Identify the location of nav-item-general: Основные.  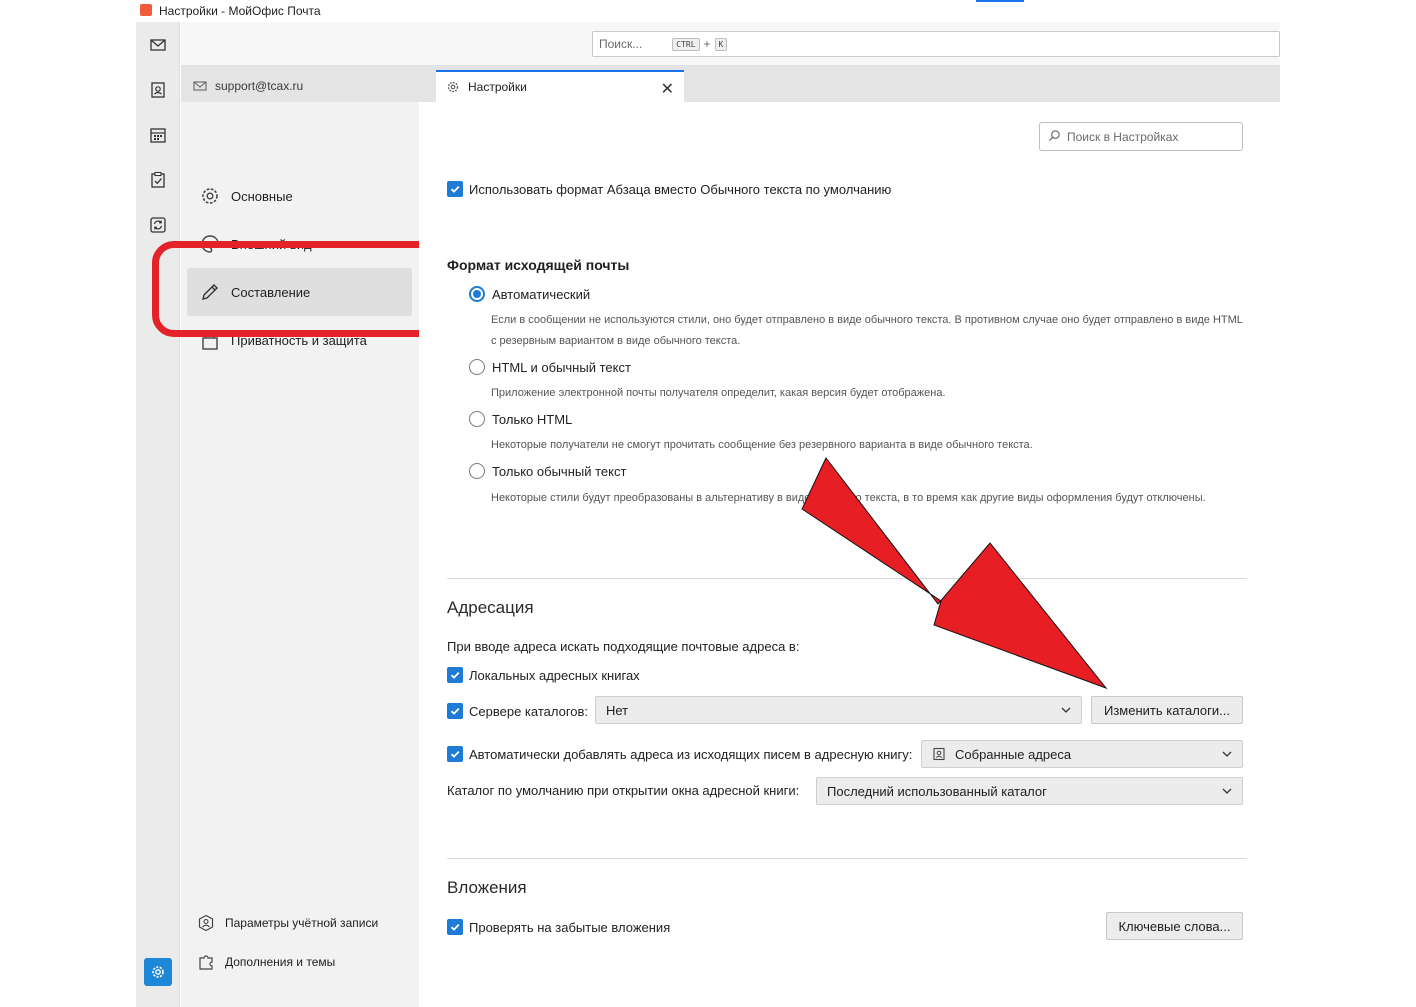
(299, 196).